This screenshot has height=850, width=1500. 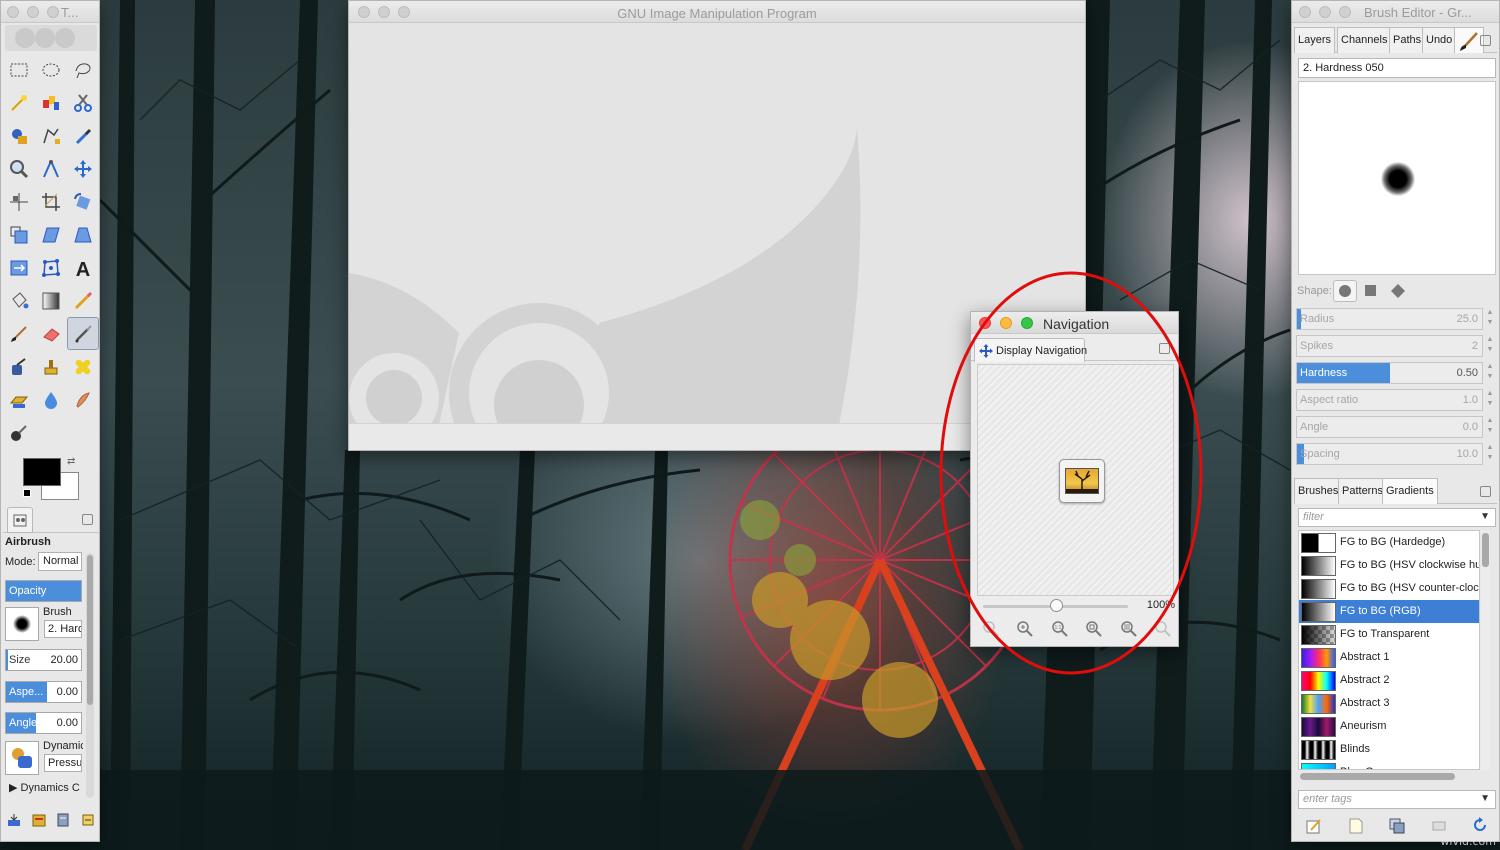 I want to click on shape-diamond-button, so click(x=1398, y=291).